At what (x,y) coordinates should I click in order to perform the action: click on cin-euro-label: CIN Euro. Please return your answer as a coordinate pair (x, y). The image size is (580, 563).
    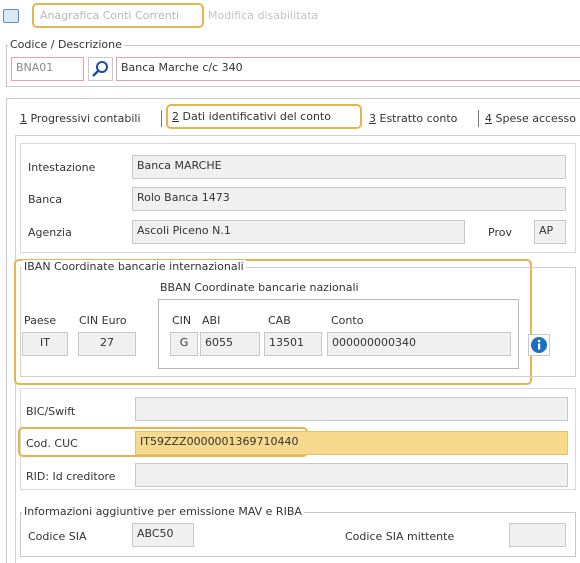
    Looking at the image, I should click on (103, 320).